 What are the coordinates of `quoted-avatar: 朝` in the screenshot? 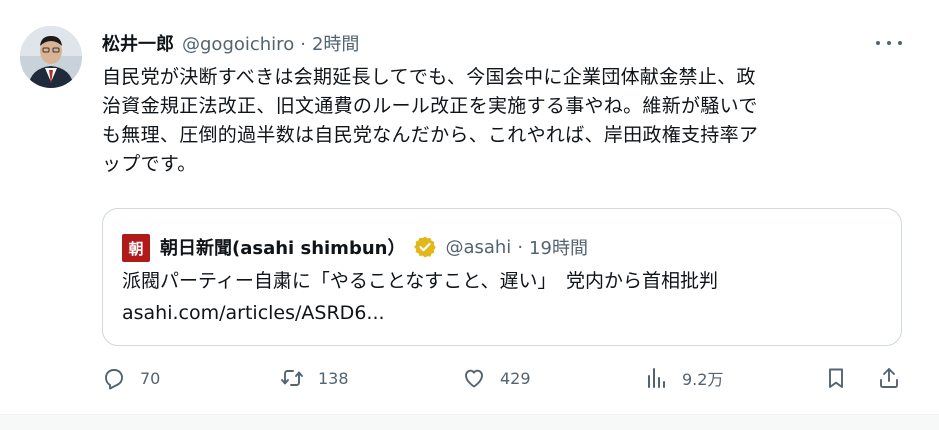 It's located at (136, 248).